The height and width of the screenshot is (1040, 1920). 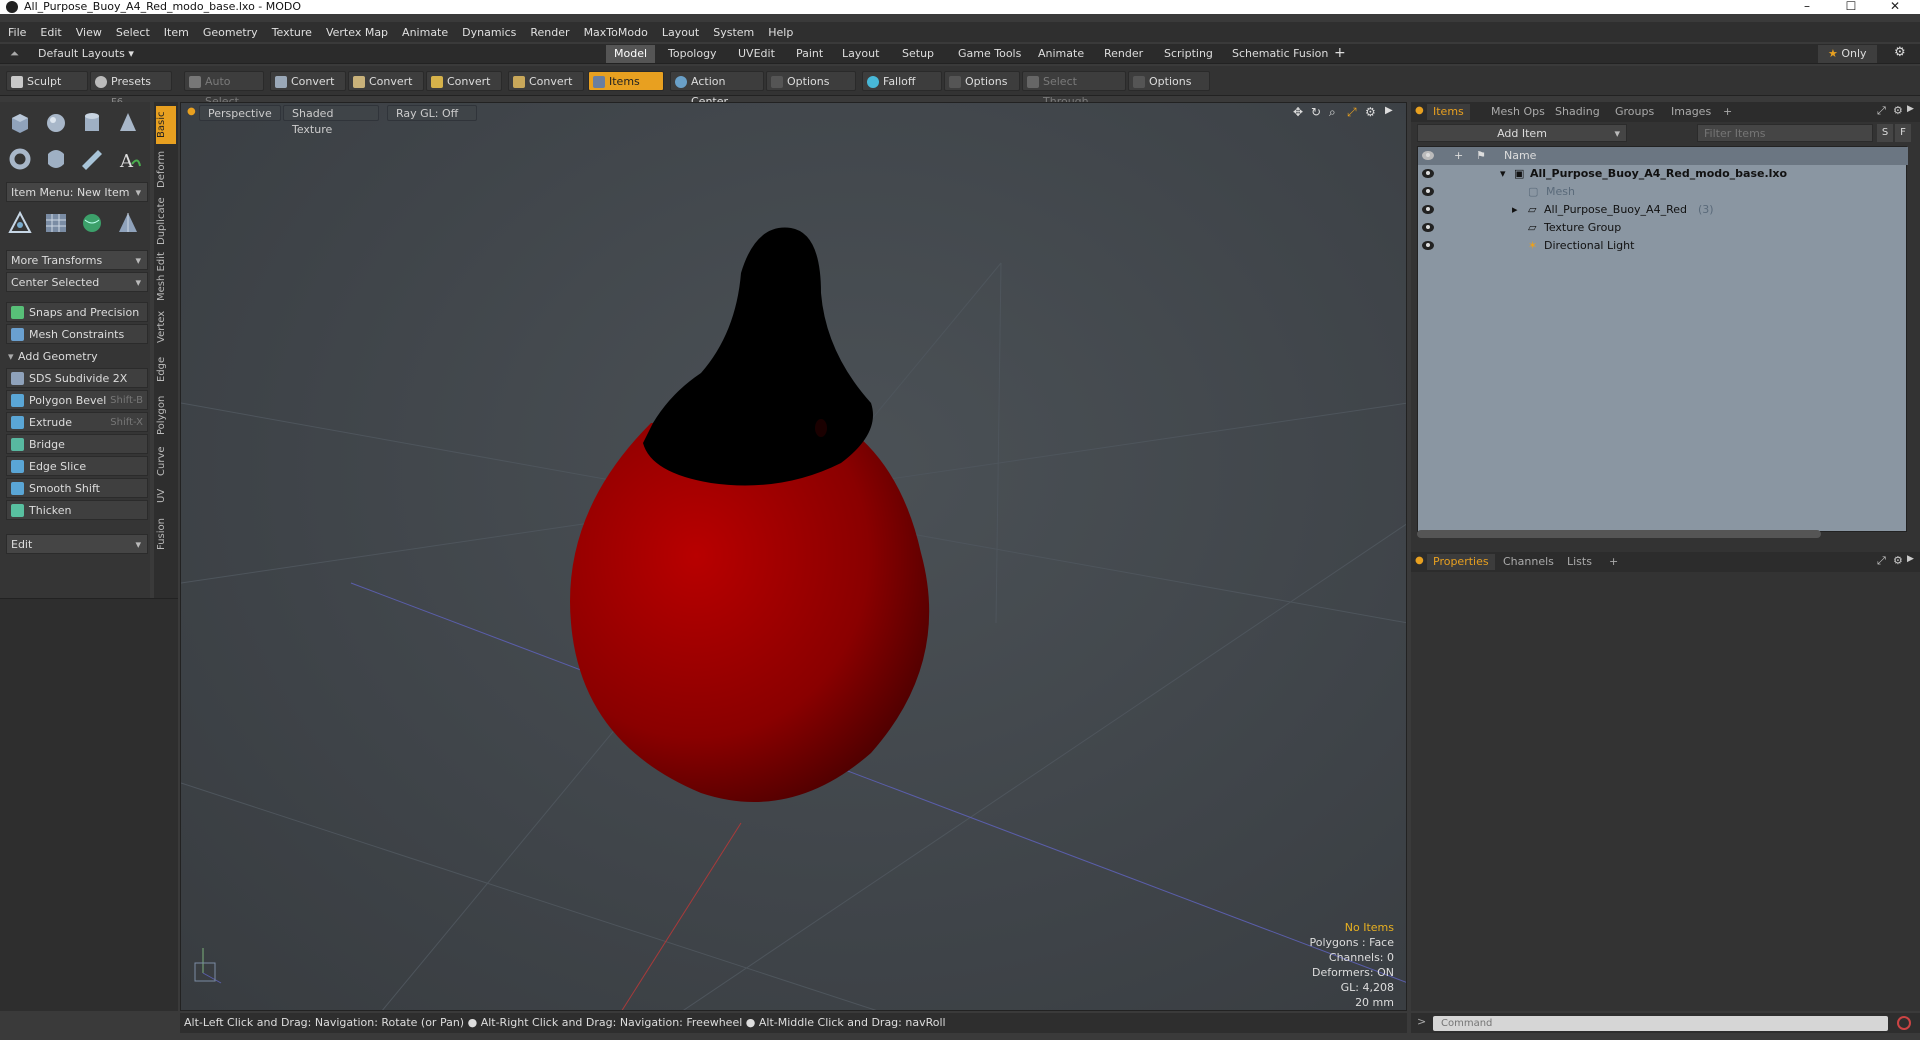 What do you see at coordinates (982, 81) in the screenshot?
I see `falloff-options-button: Options` at bounding box center [982, 81].